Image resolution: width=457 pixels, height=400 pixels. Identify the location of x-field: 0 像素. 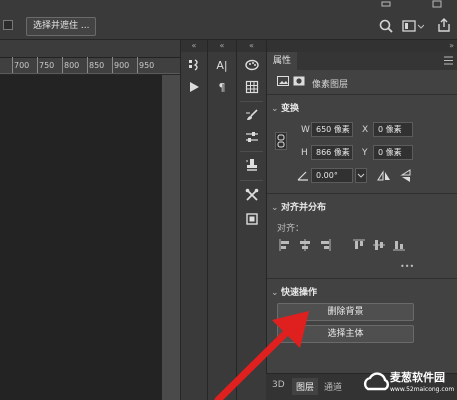
(393, 129).